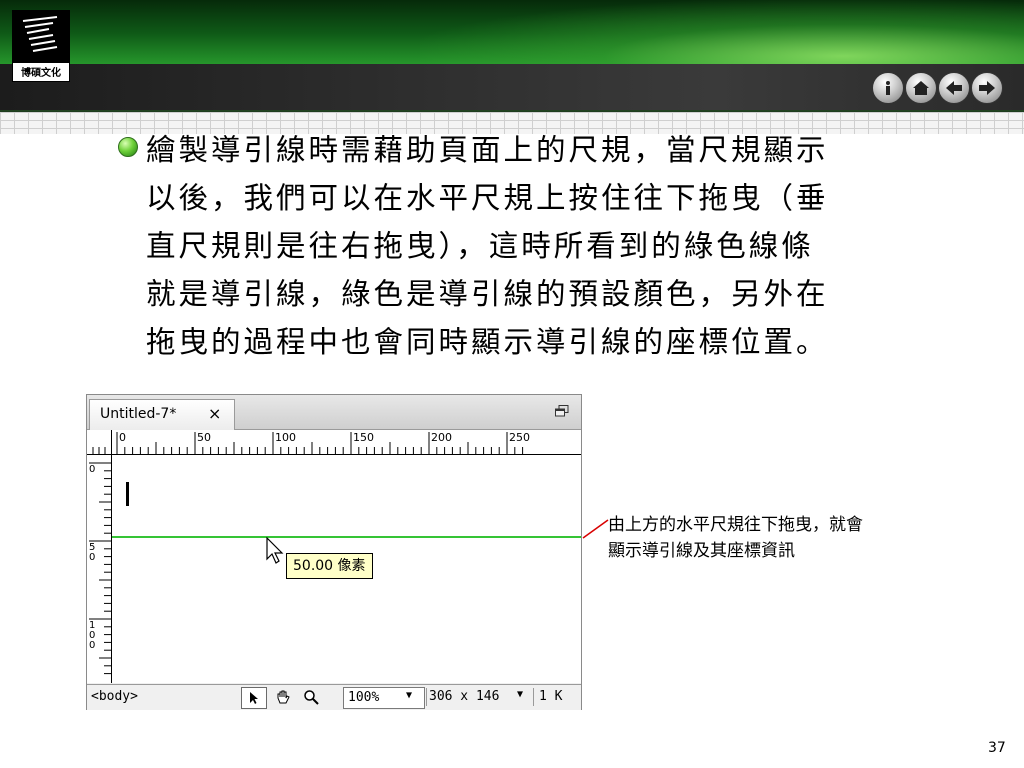 This screenshot has width=1024, height=768. I want to click on home-icon, so click(921, 88).